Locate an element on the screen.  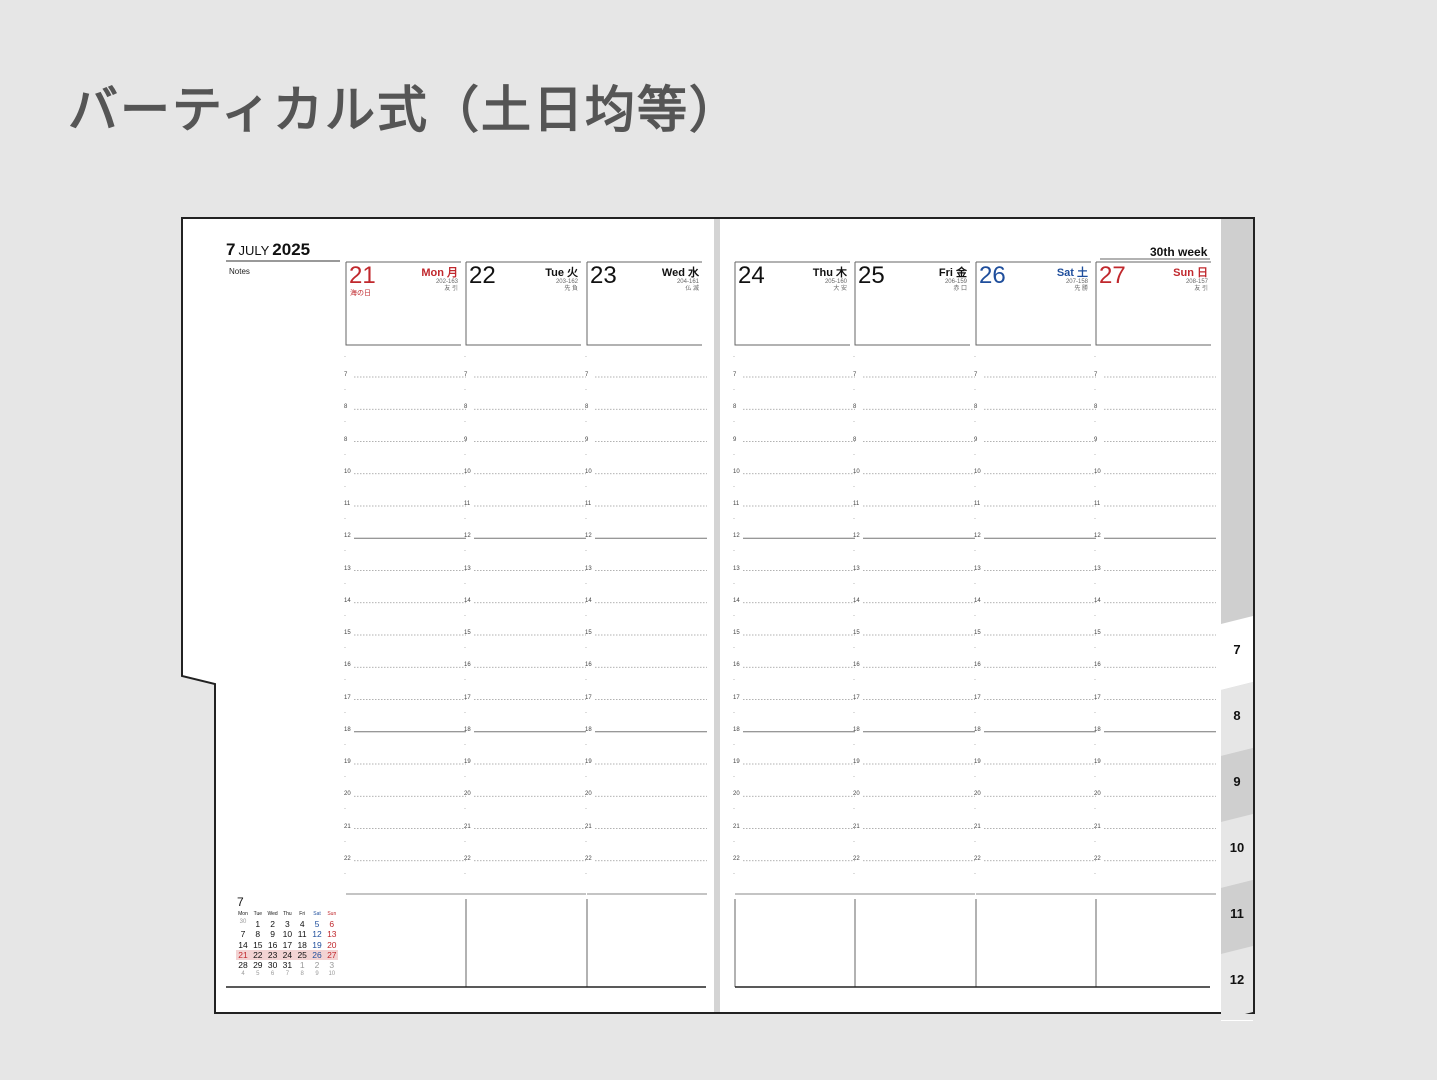
mini-calendar-day: 17 is located at coordinates (287, 944).